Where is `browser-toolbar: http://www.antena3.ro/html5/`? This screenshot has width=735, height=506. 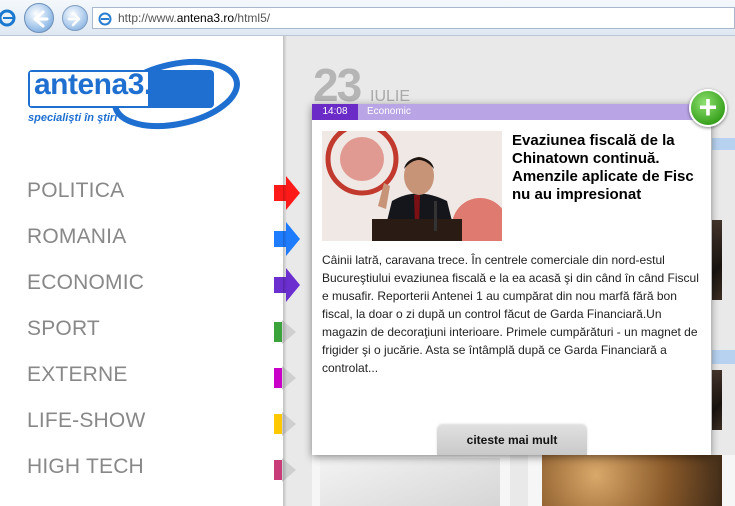
browser-toolbar: http://www.antena3.ro/html5/ is located at coordinates (367, 18).